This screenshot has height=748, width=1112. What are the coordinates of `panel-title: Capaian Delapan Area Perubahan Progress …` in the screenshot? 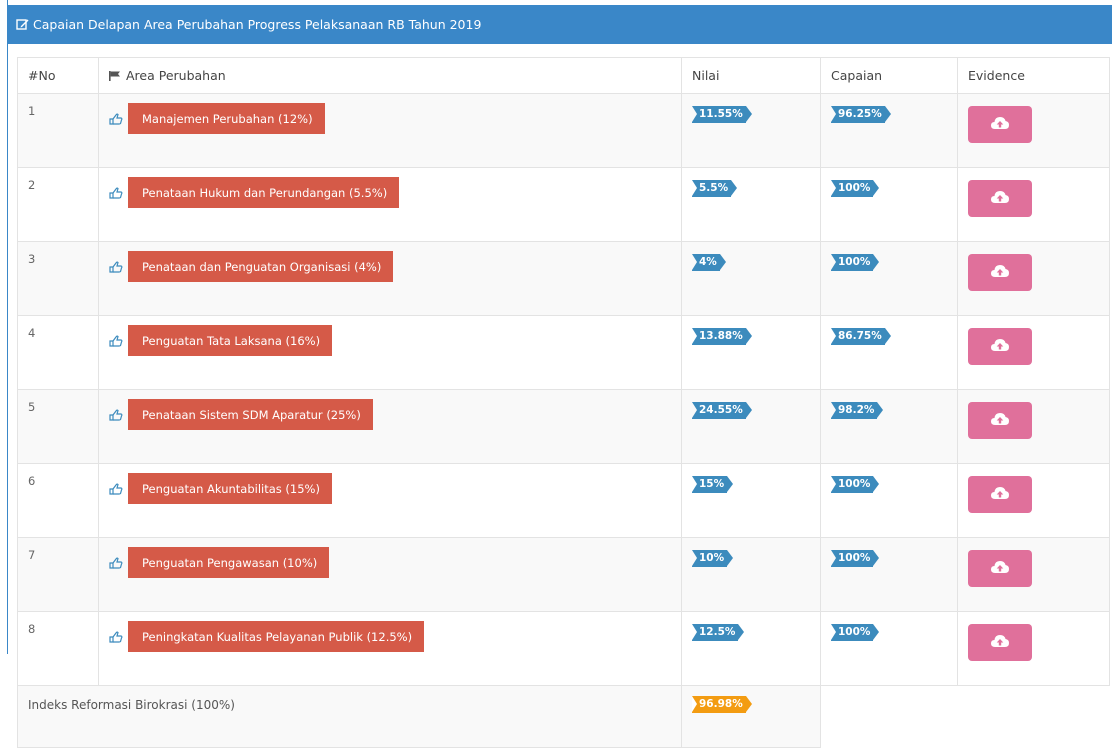 It's located at (257, 24).